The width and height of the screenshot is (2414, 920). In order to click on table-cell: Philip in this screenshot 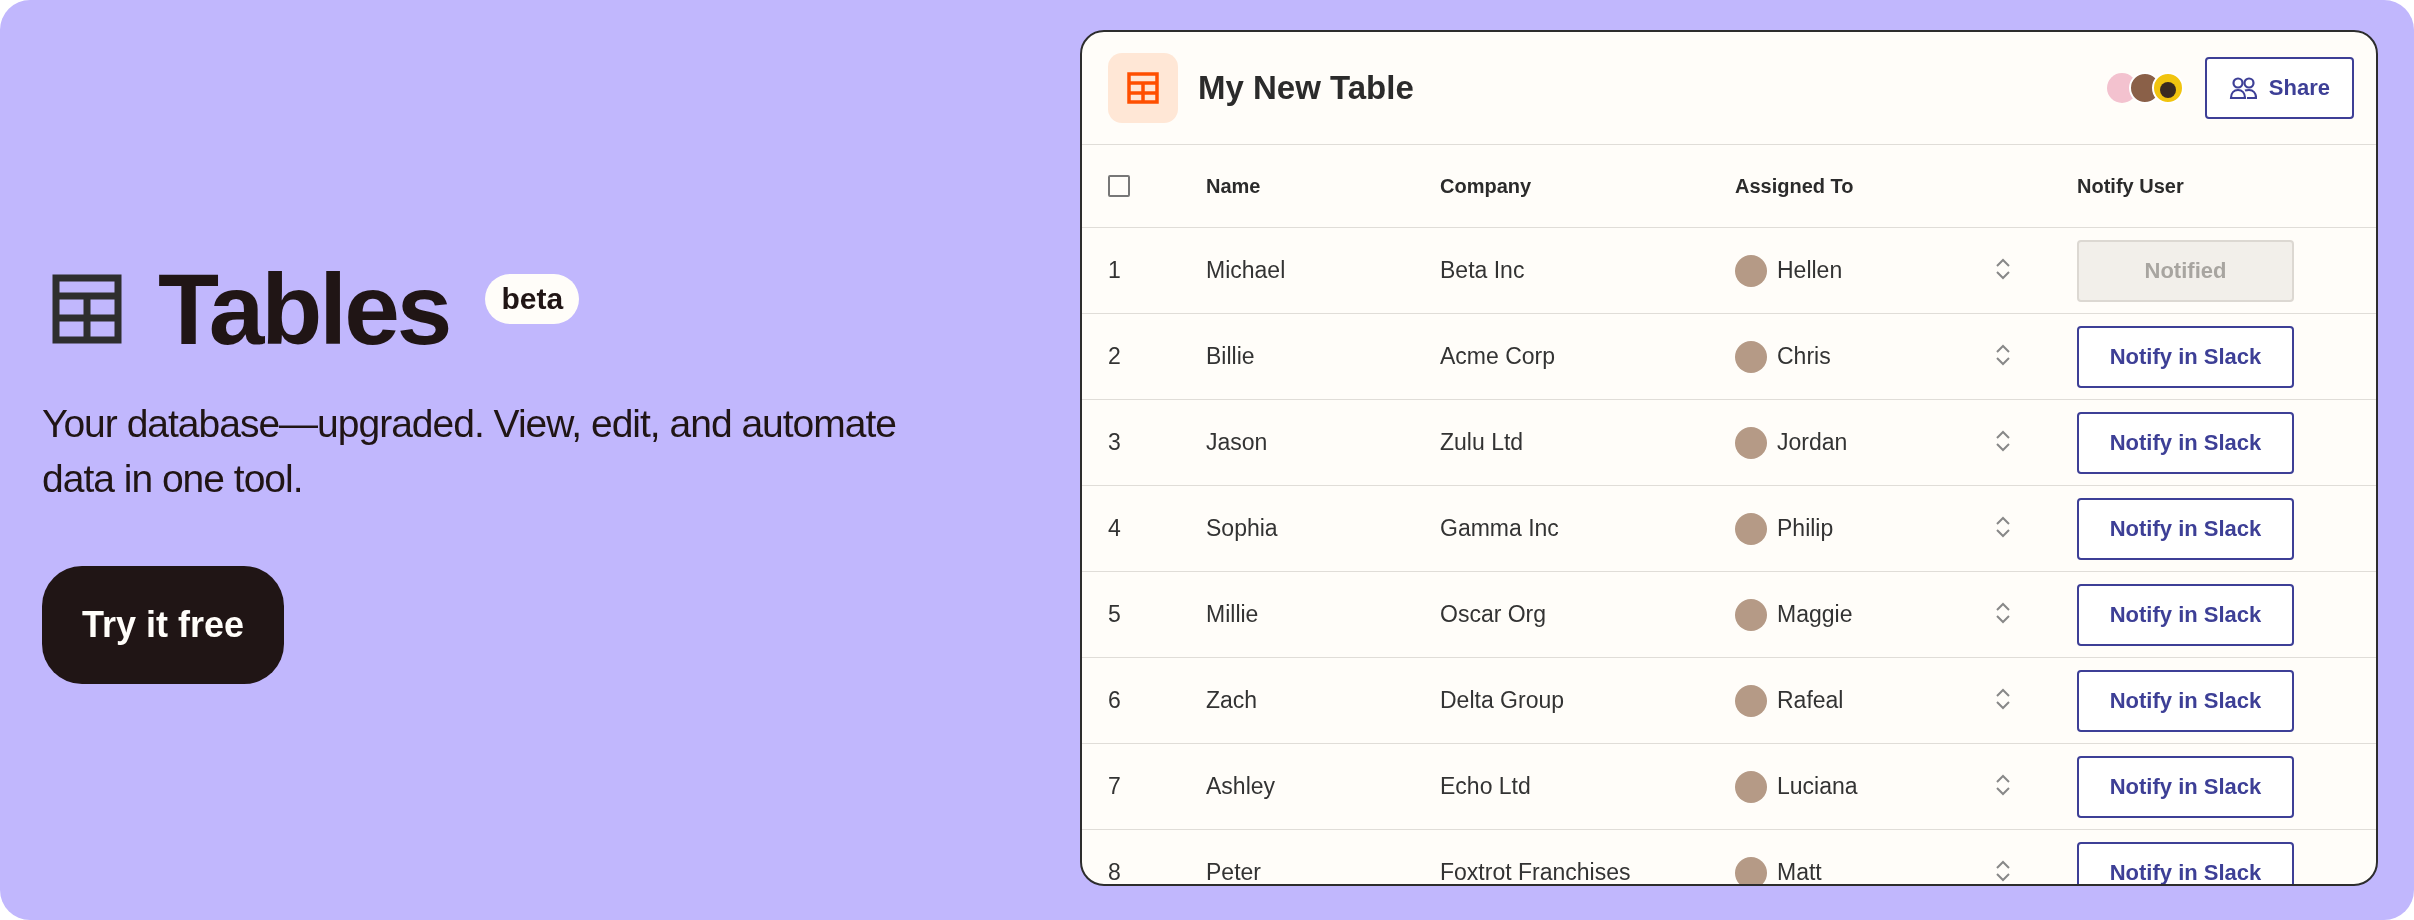, I will do `click(1805, 528)`.